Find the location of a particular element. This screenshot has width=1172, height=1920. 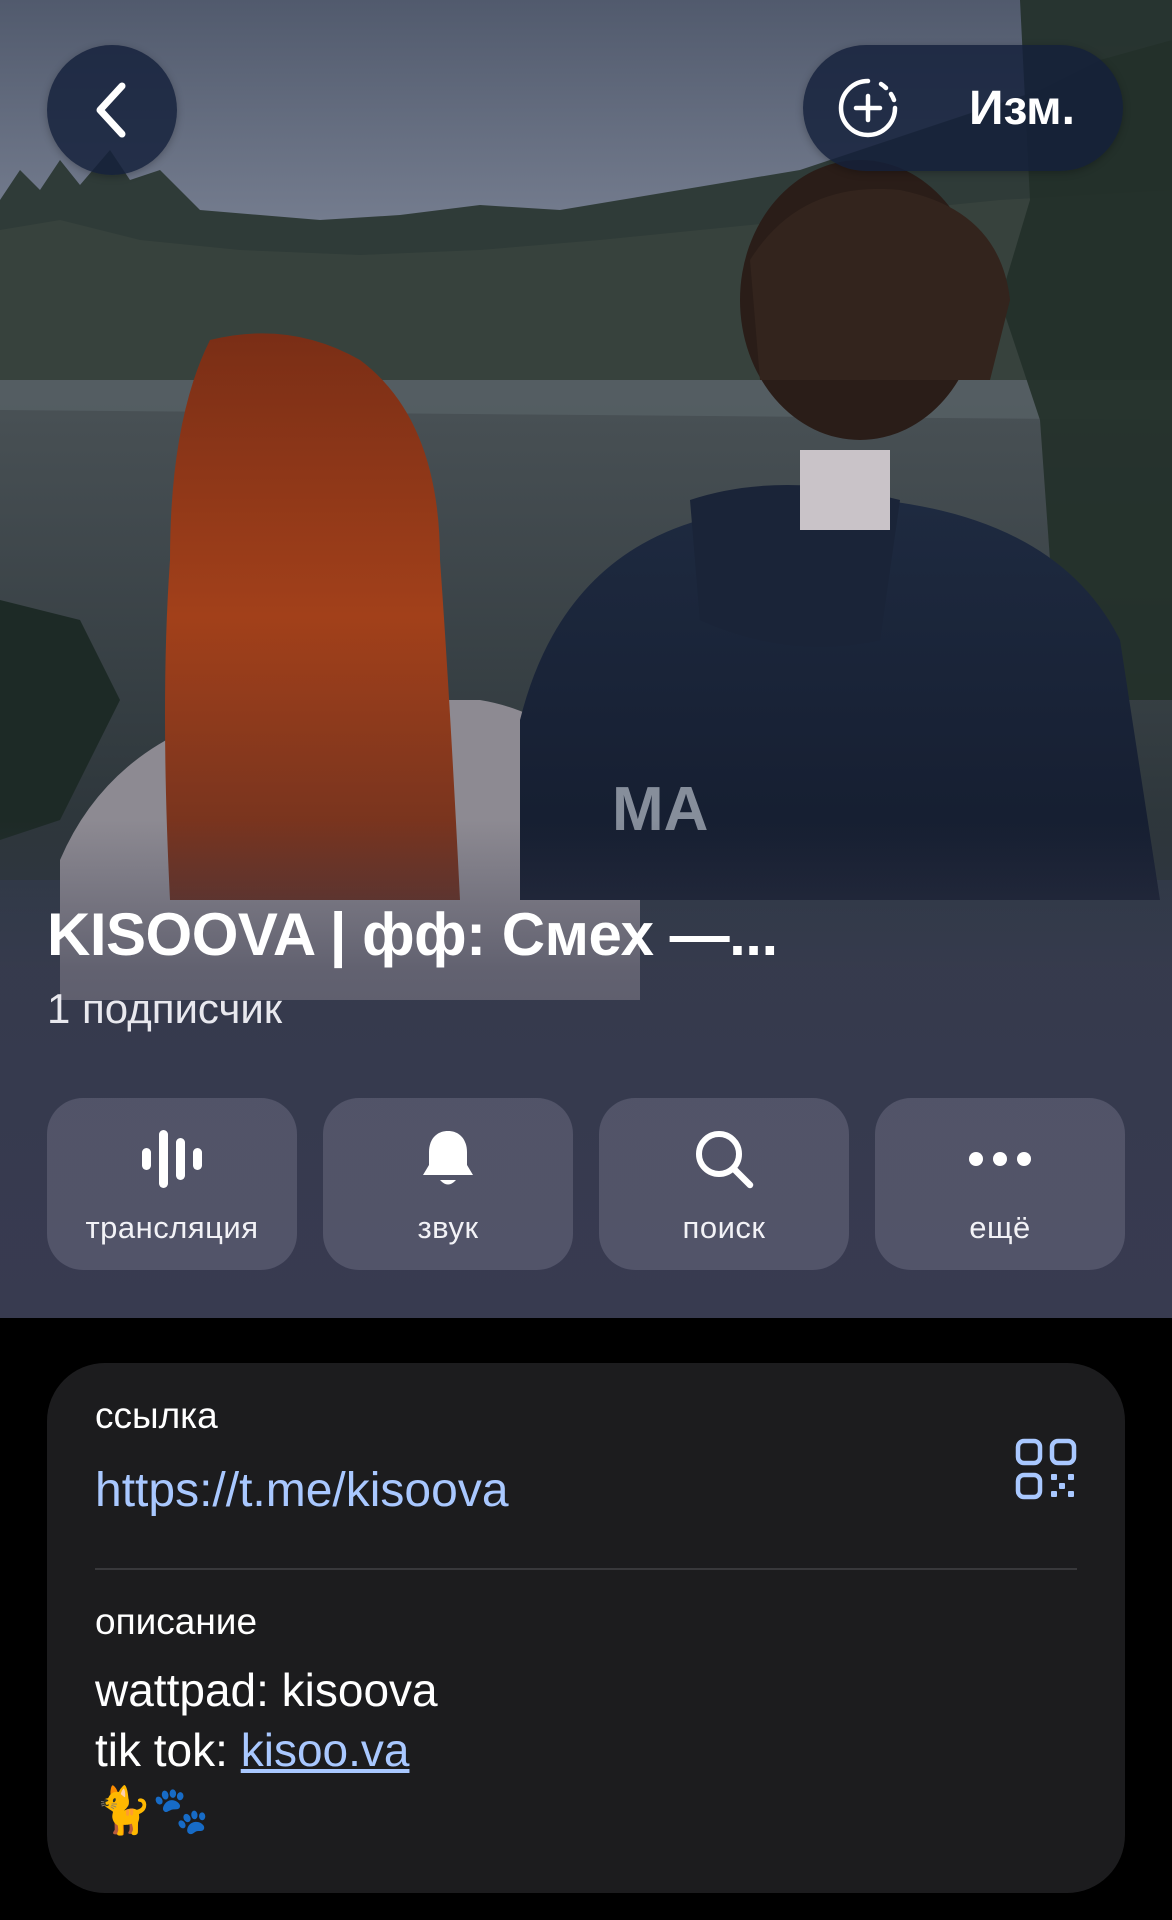

live-stream-icon is located at coordinates (172, 1159).